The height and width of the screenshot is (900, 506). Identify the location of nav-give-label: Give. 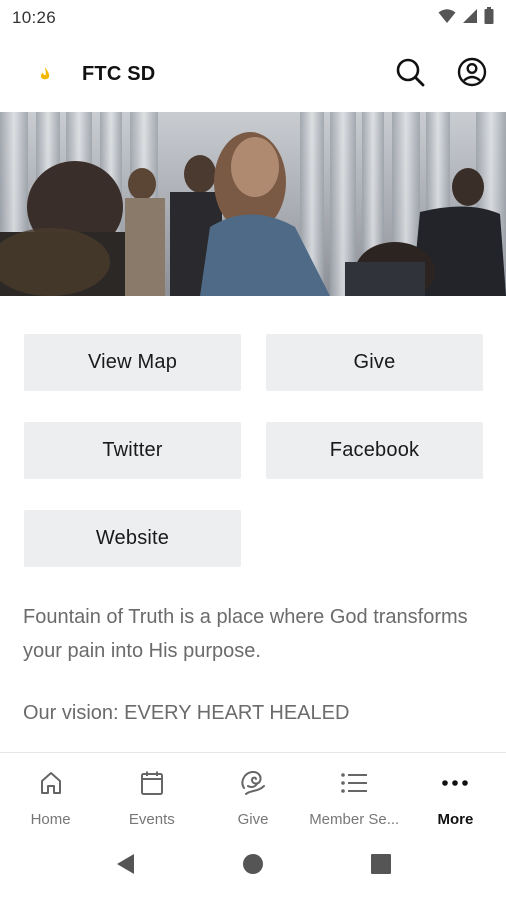
(253, 819).